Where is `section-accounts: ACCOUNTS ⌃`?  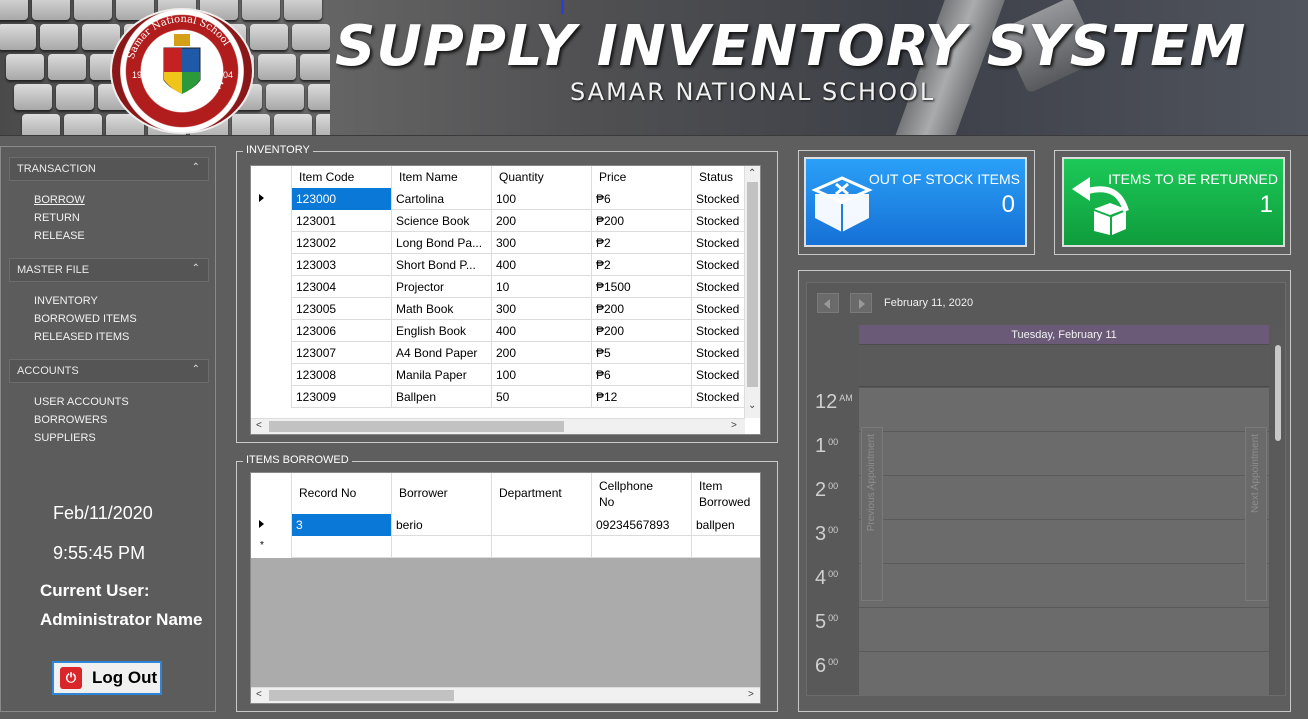 section-accounts: ACCOUNTS ⌃ is located at coordinates (109, 371).